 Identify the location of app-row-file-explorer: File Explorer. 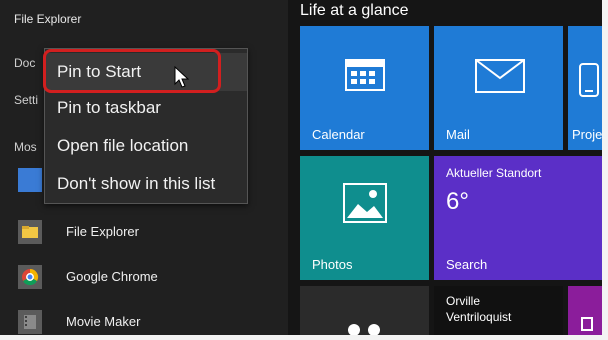
(144, 232).